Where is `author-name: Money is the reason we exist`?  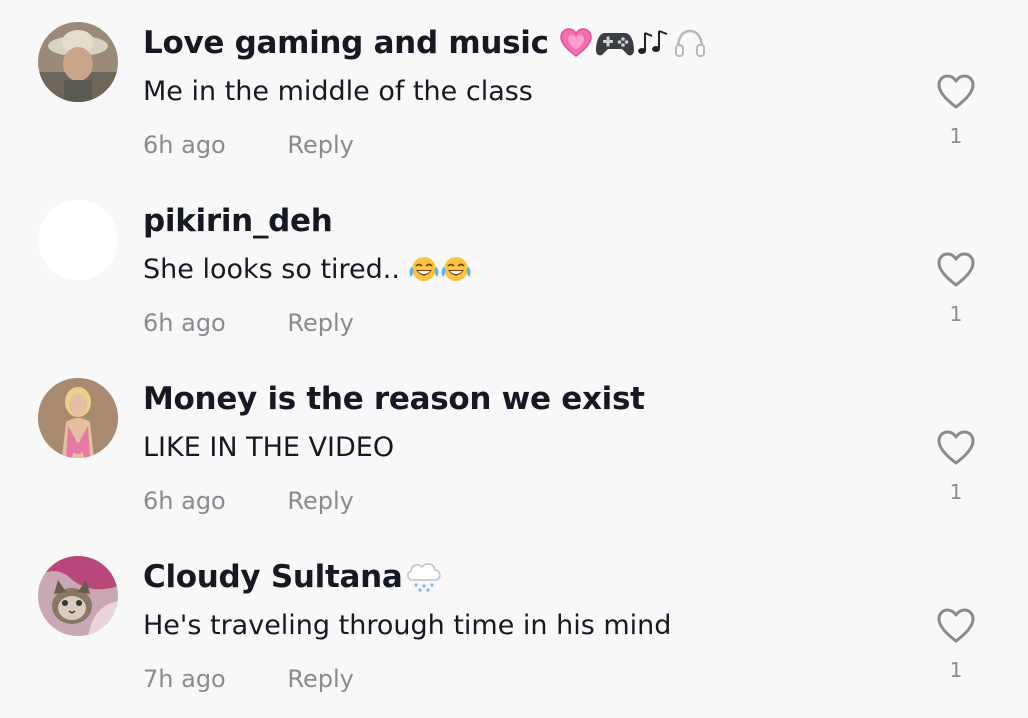
author-name: Money is the reason we exist is located at coordinates (394, 399).